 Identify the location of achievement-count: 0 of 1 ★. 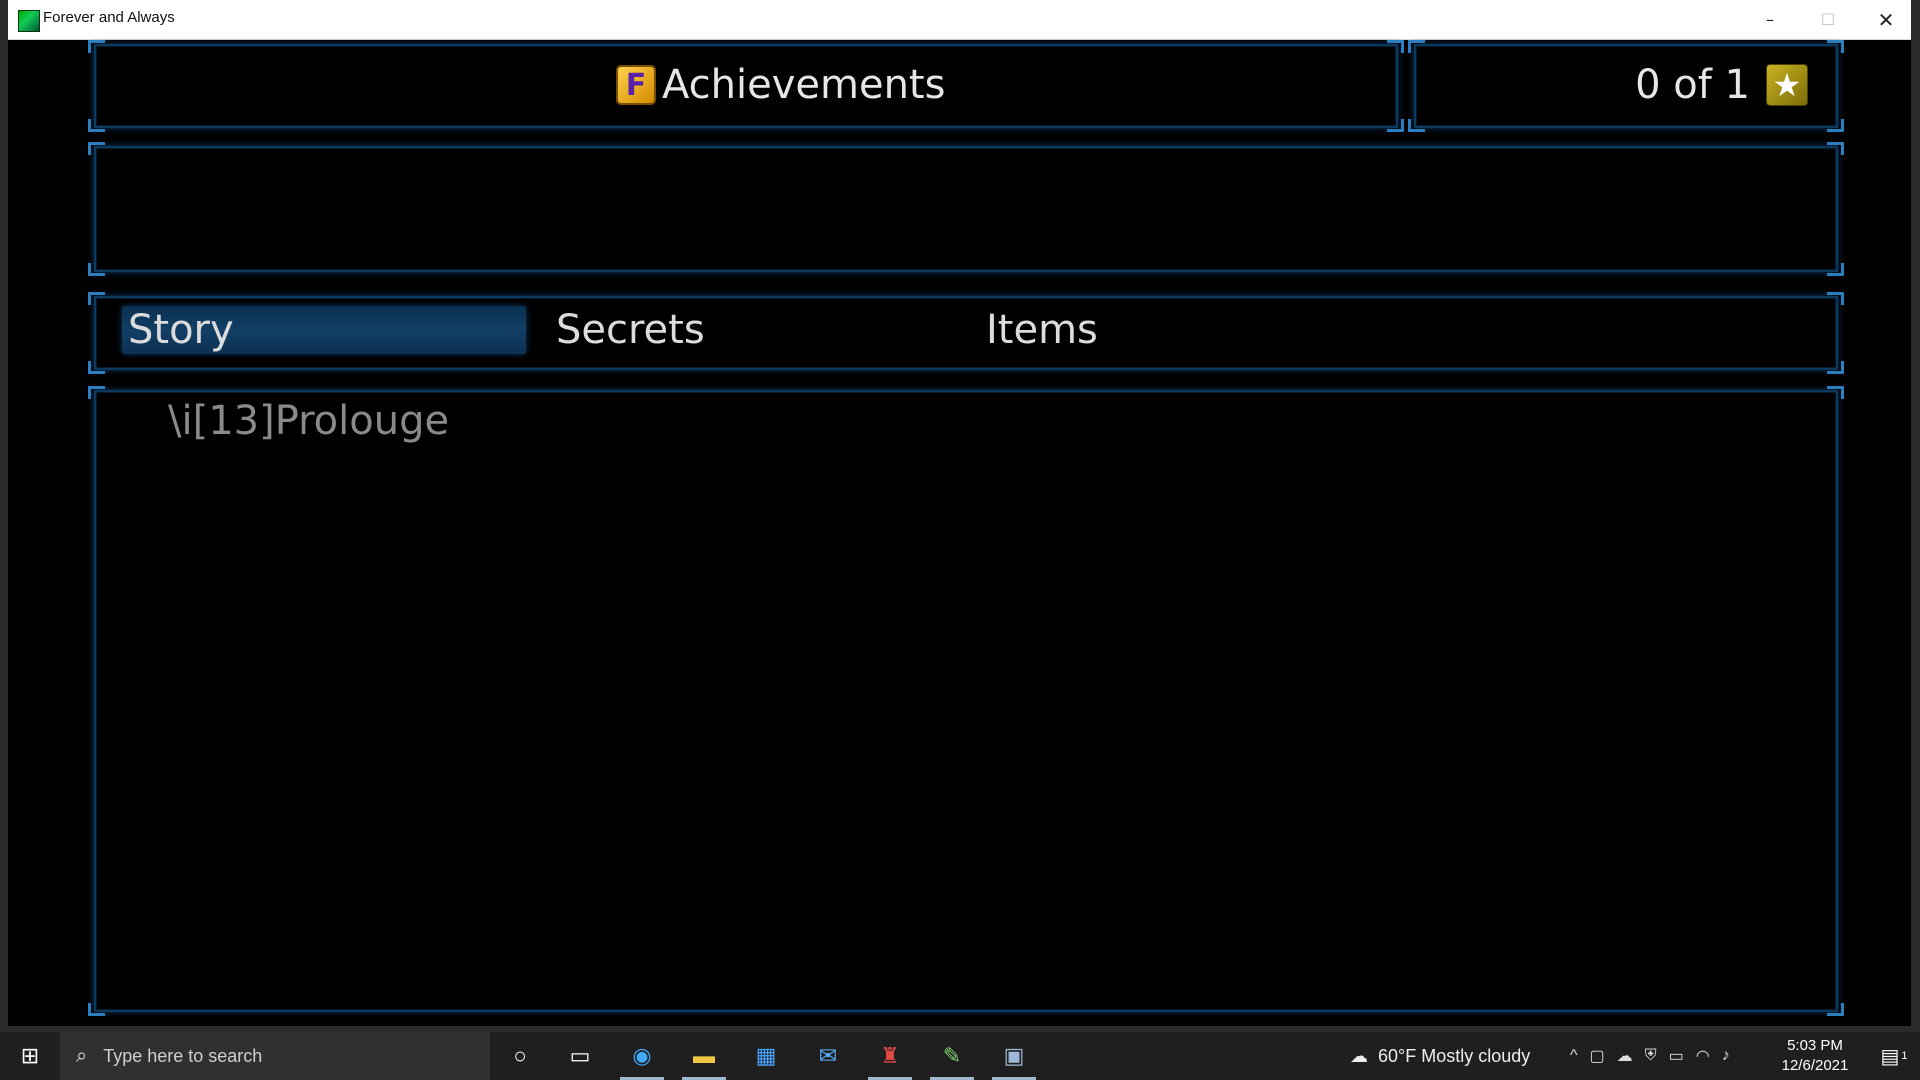
(1721, 85).